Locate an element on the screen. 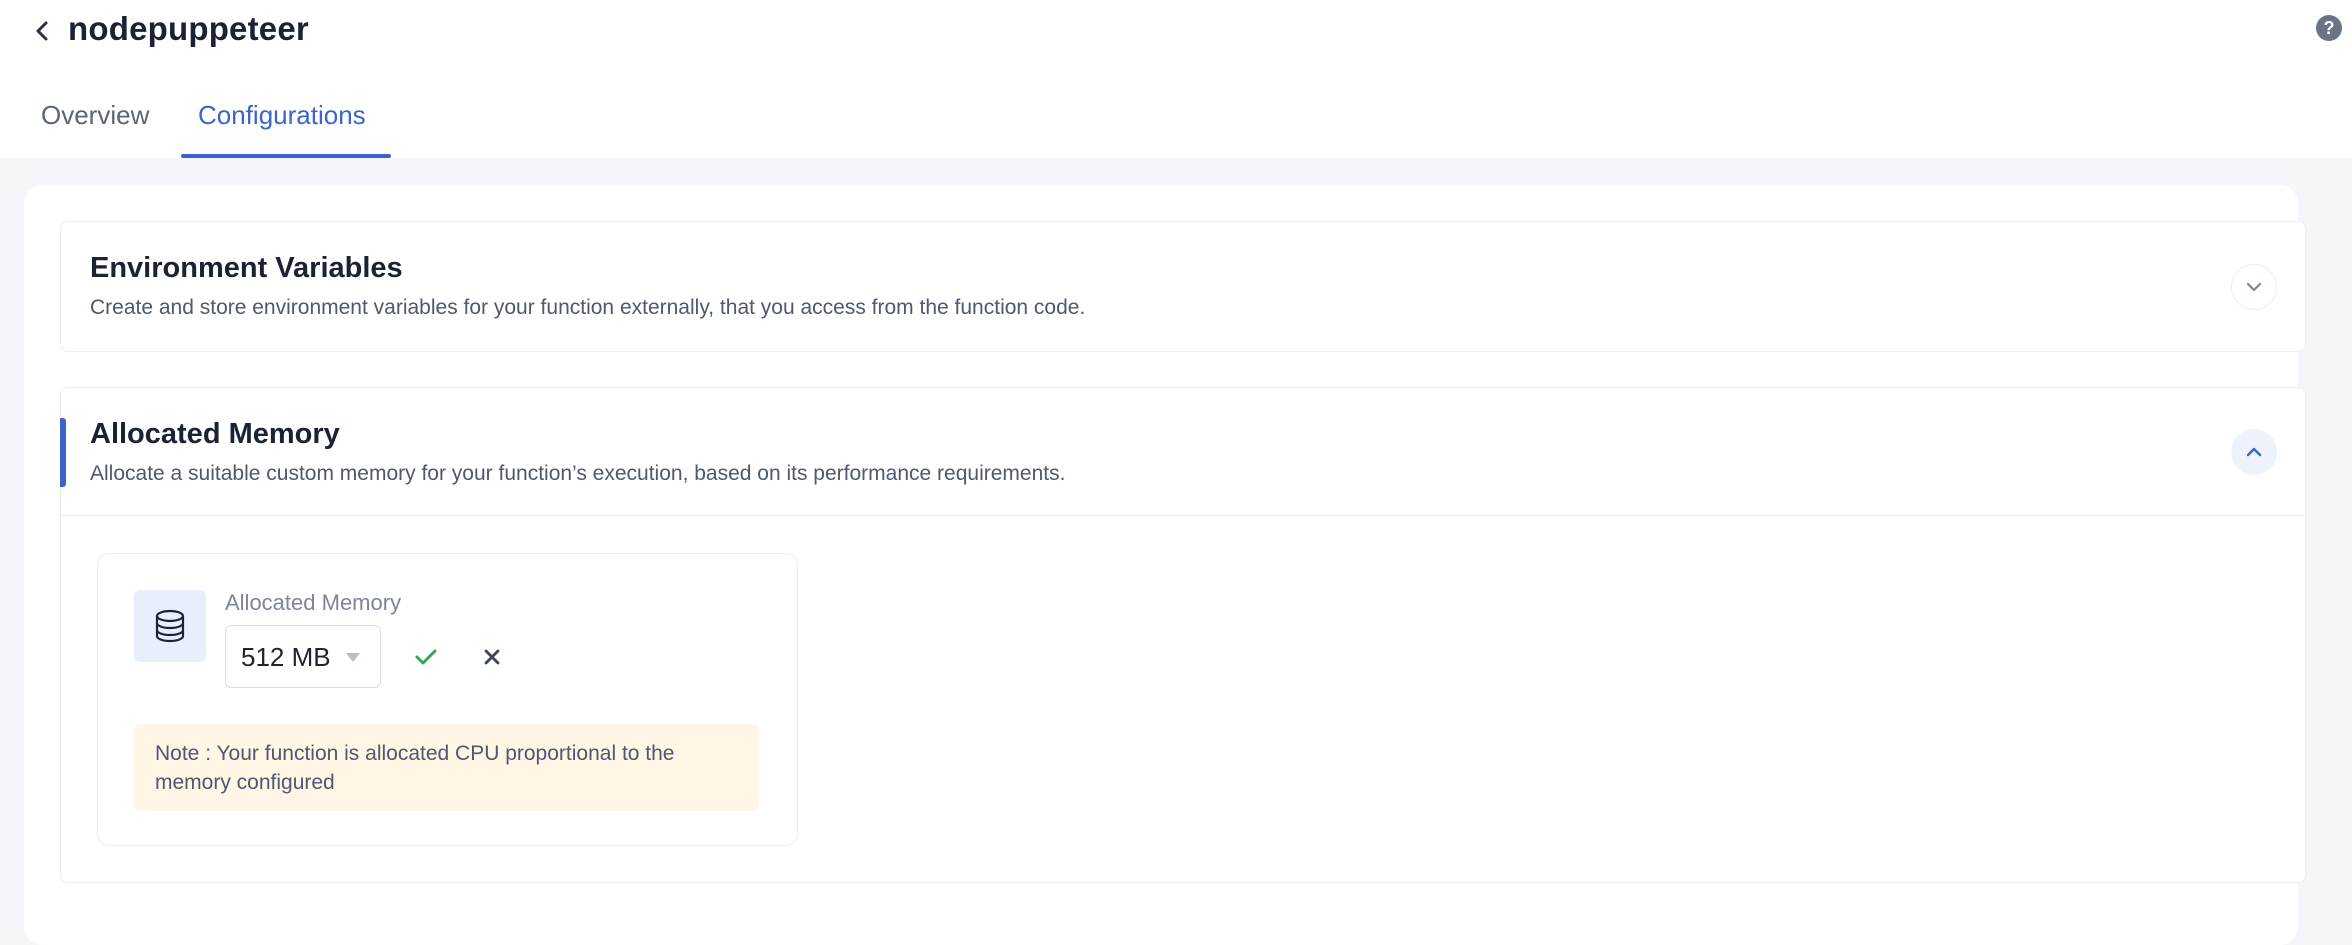 This screenshot has height=945, width=2352. tab-overview: Overview is located at coordinates (95, 115).